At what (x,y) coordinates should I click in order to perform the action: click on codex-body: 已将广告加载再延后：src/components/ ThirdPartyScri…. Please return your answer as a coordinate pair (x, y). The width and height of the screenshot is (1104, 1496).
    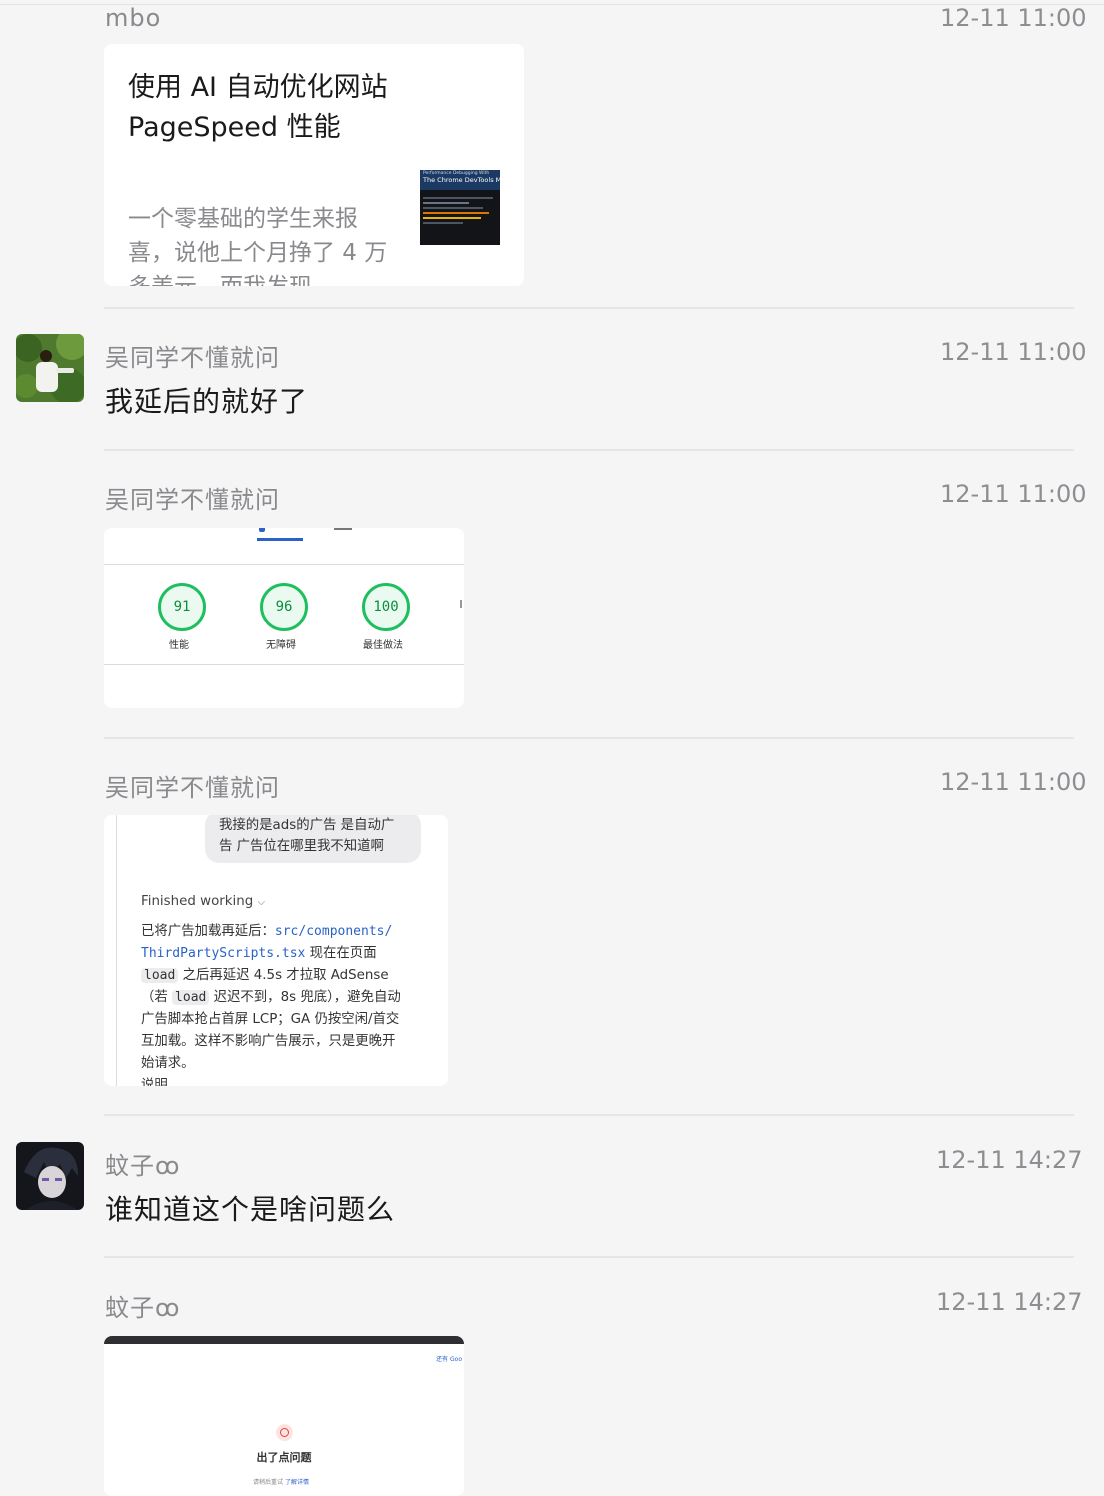
    Looking at the image, I should click on (271, 1005).